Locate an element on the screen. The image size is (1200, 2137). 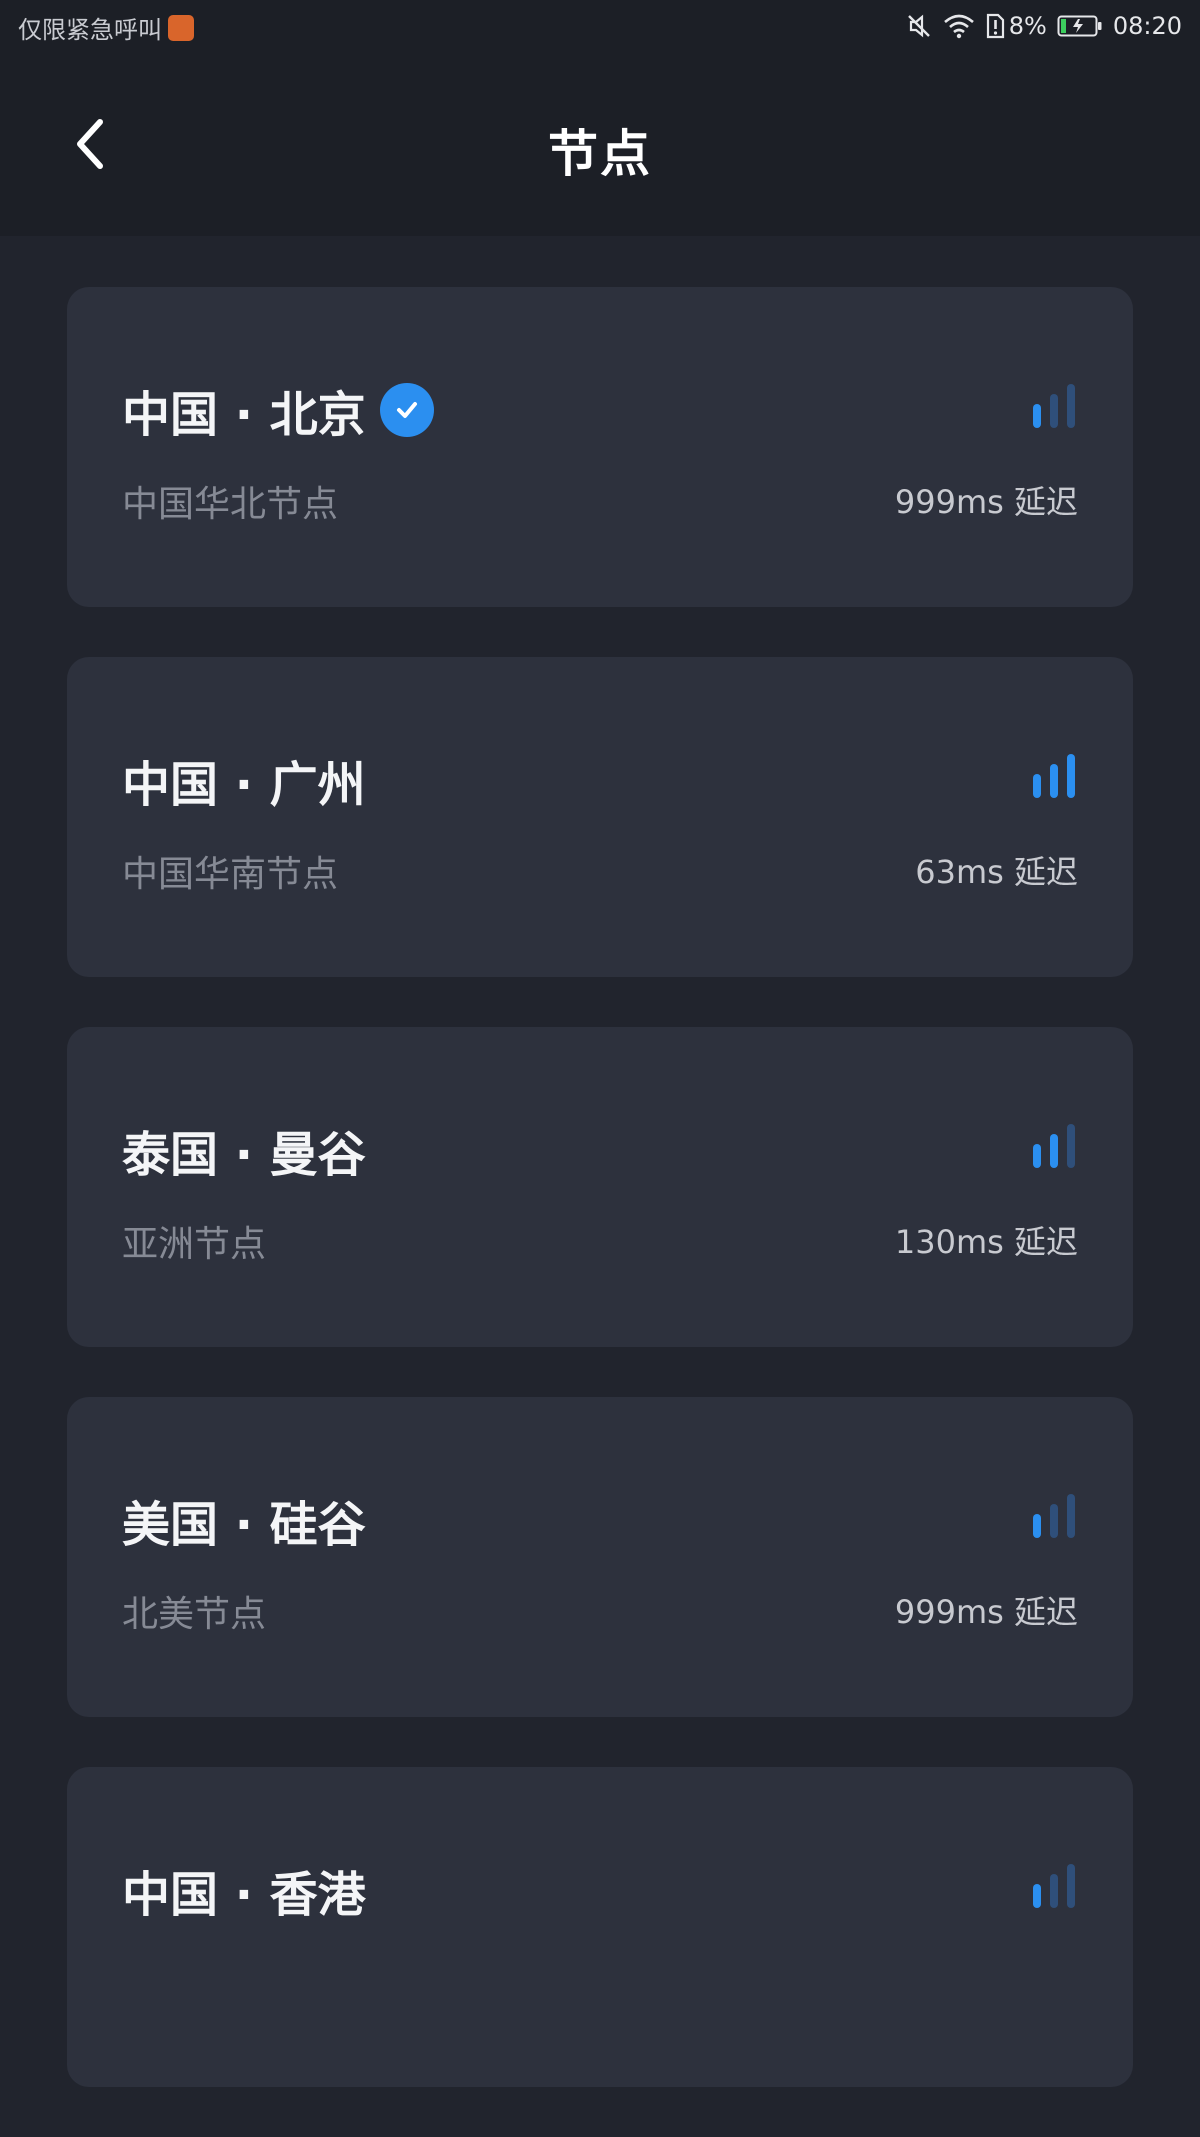
selected-check-icon is located at coordinates (406, 410).